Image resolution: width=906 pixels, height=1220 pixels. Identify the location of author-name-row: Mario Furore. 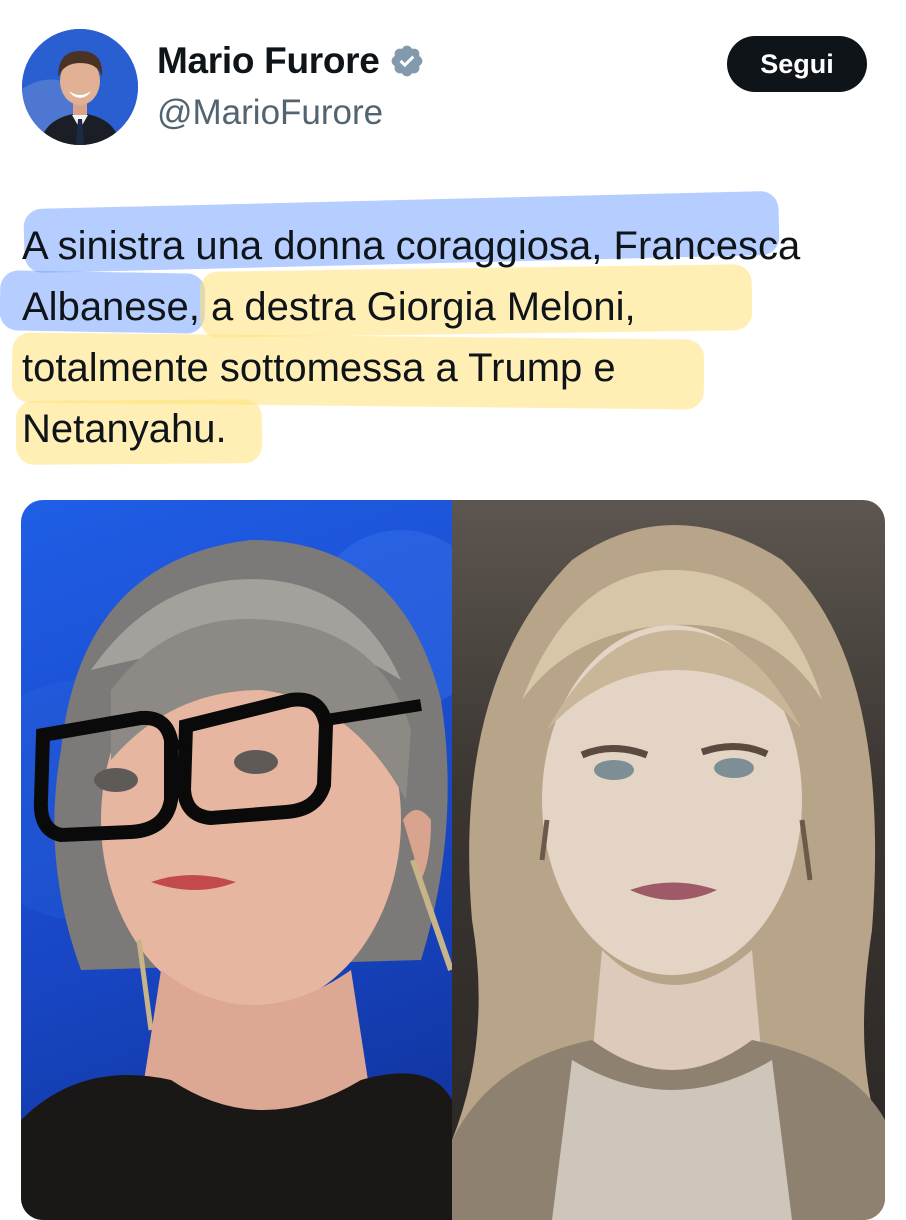
(291, 61).